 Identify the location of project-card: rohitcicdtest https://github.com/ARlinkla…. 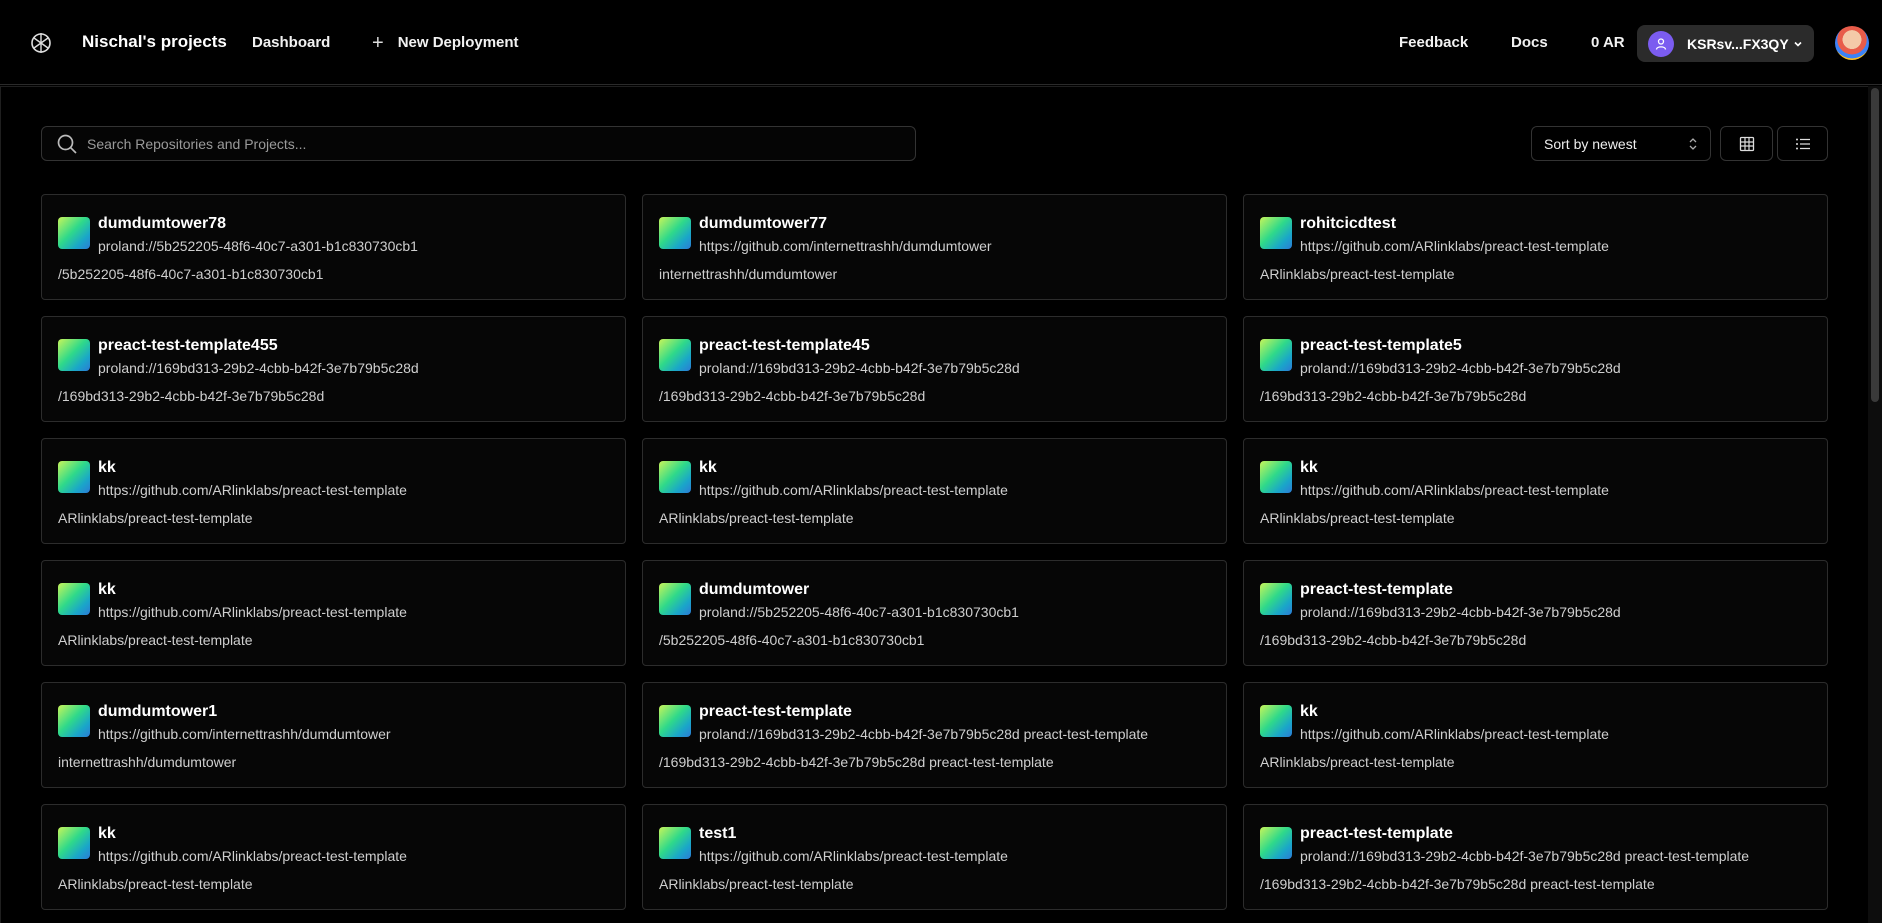
(1535, 247).